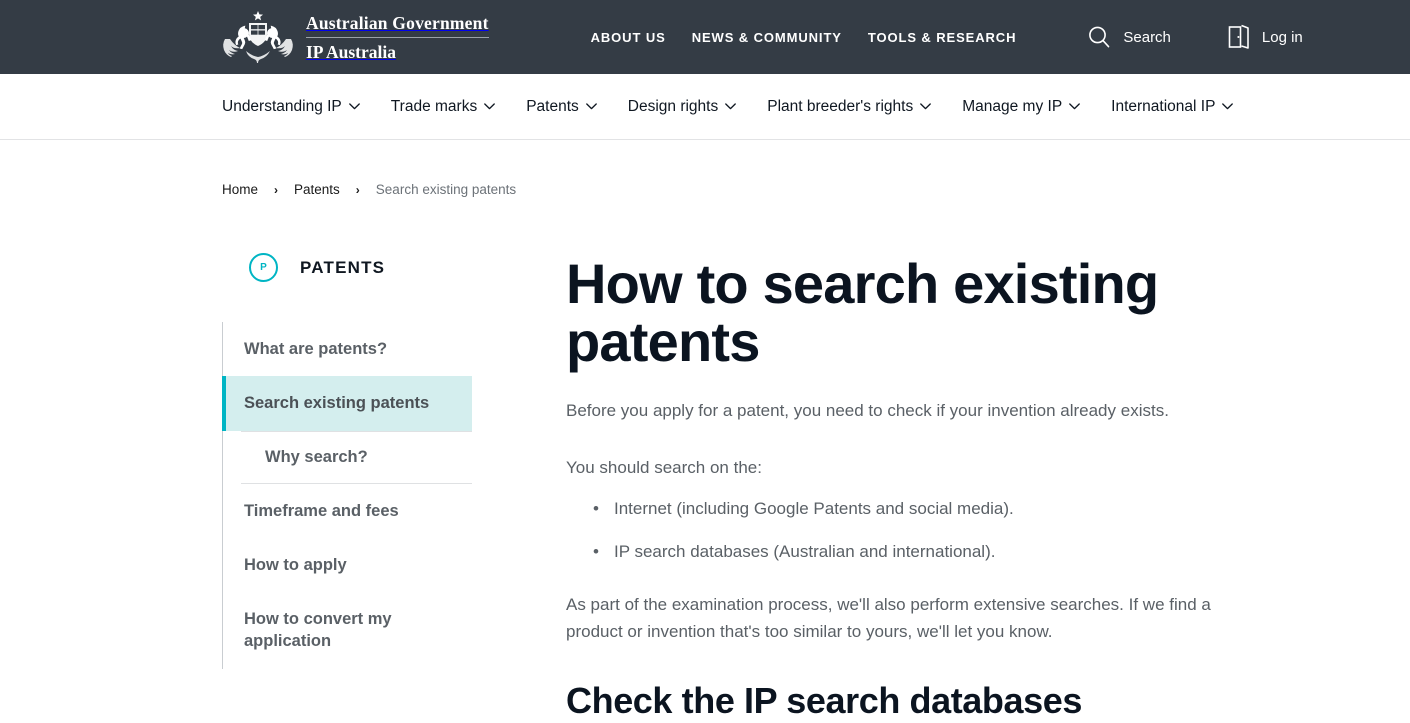  I want to click on nav-item-label: Design rights, so click(673, 106).